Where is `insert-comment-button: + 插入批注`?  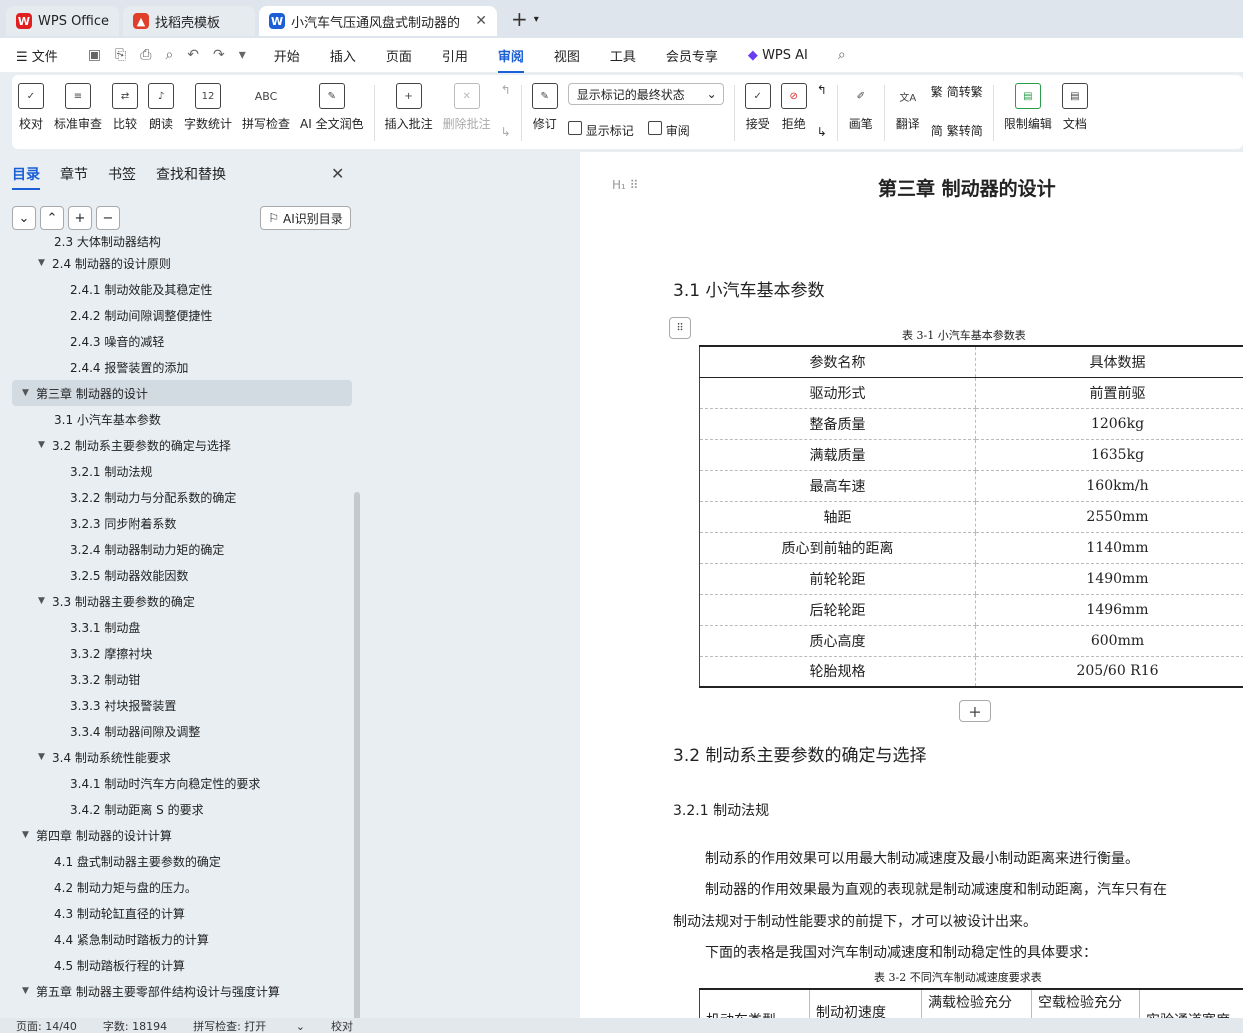
insert-comment-button: + 插入批注 is located at coordinates (409, 107).